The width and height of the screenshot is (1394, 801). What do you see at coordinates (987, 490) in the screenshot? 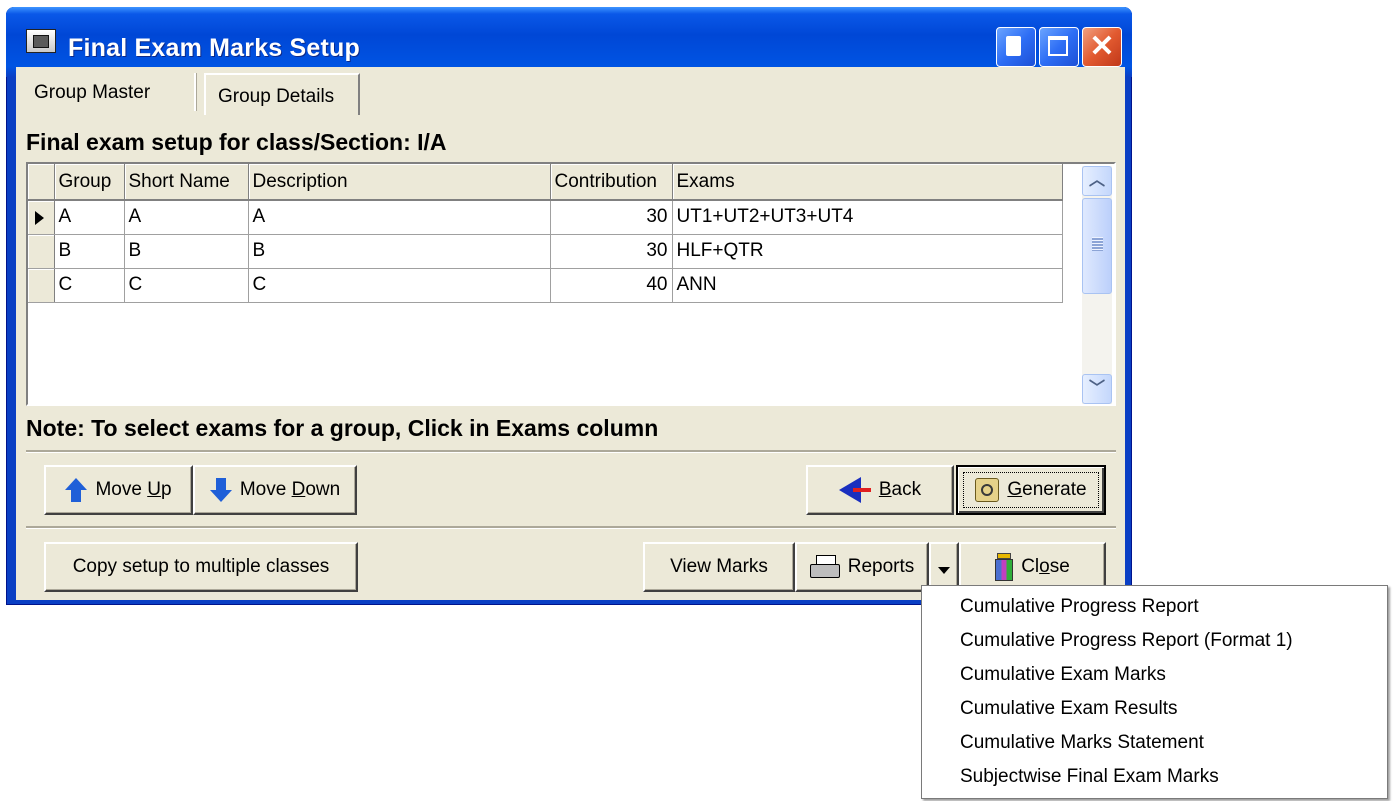
I see `generate-icon` at bounding box center [987, 490].